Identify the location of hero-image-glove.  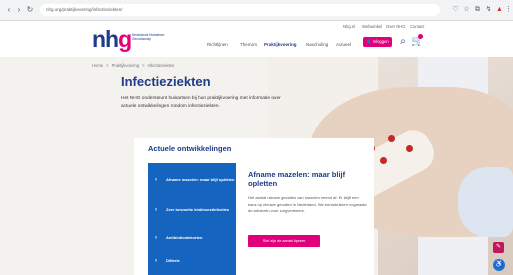
(485, 202).